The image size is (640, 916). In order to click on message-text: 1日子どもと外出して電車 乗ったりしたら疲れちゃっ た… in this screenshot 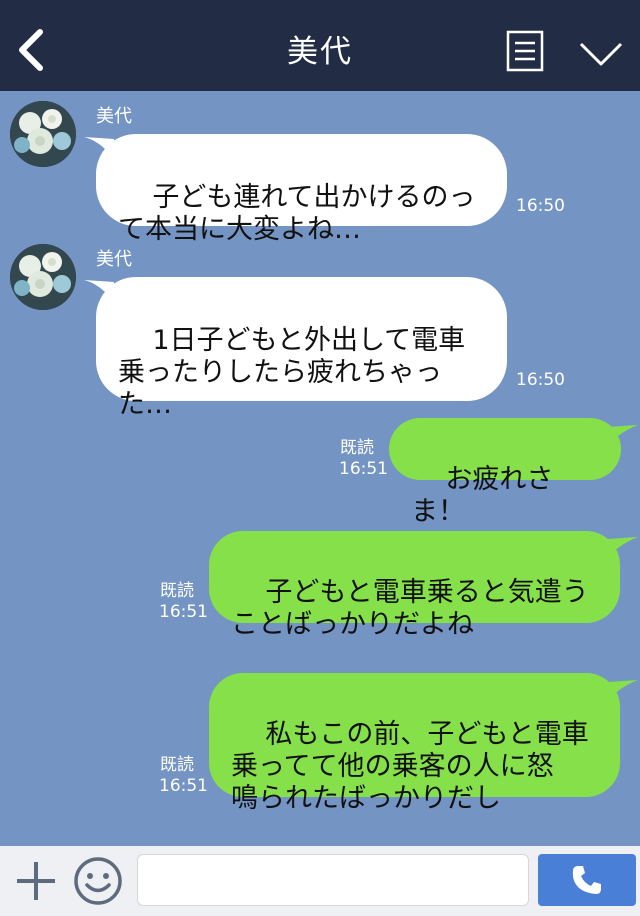, I will do `click(292, 372)`.